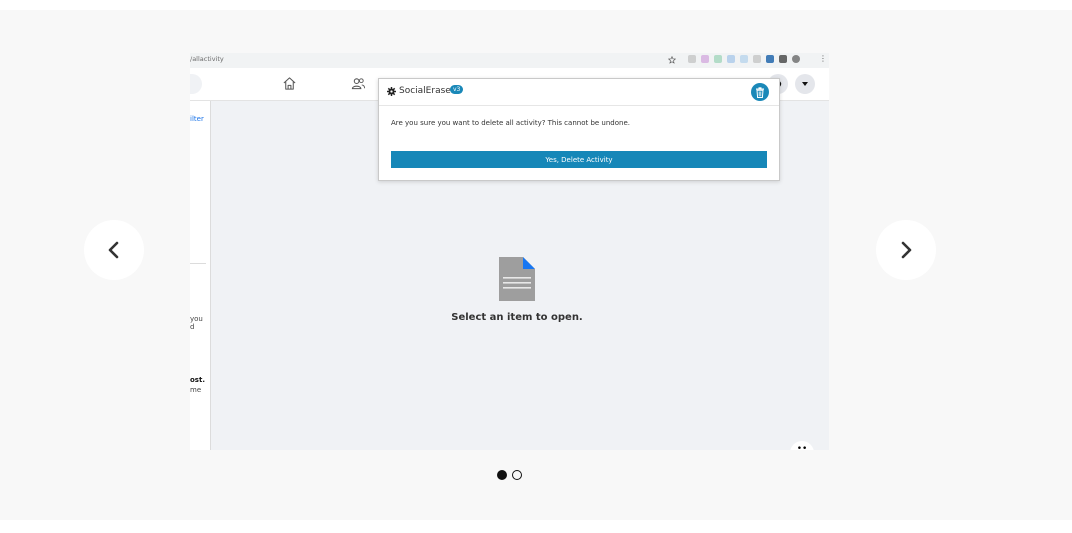 The height and width of the screenshot is (533, 1072). I want to click on star-icon, so click(672, 60).